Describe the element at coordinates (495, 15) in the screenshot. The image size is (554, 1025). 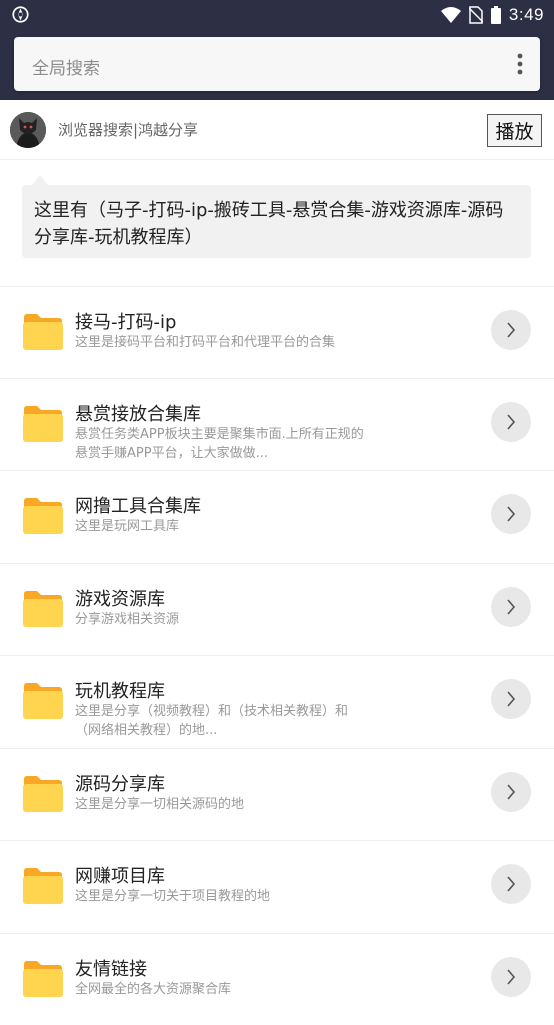
I see `battery-icon` at that location.